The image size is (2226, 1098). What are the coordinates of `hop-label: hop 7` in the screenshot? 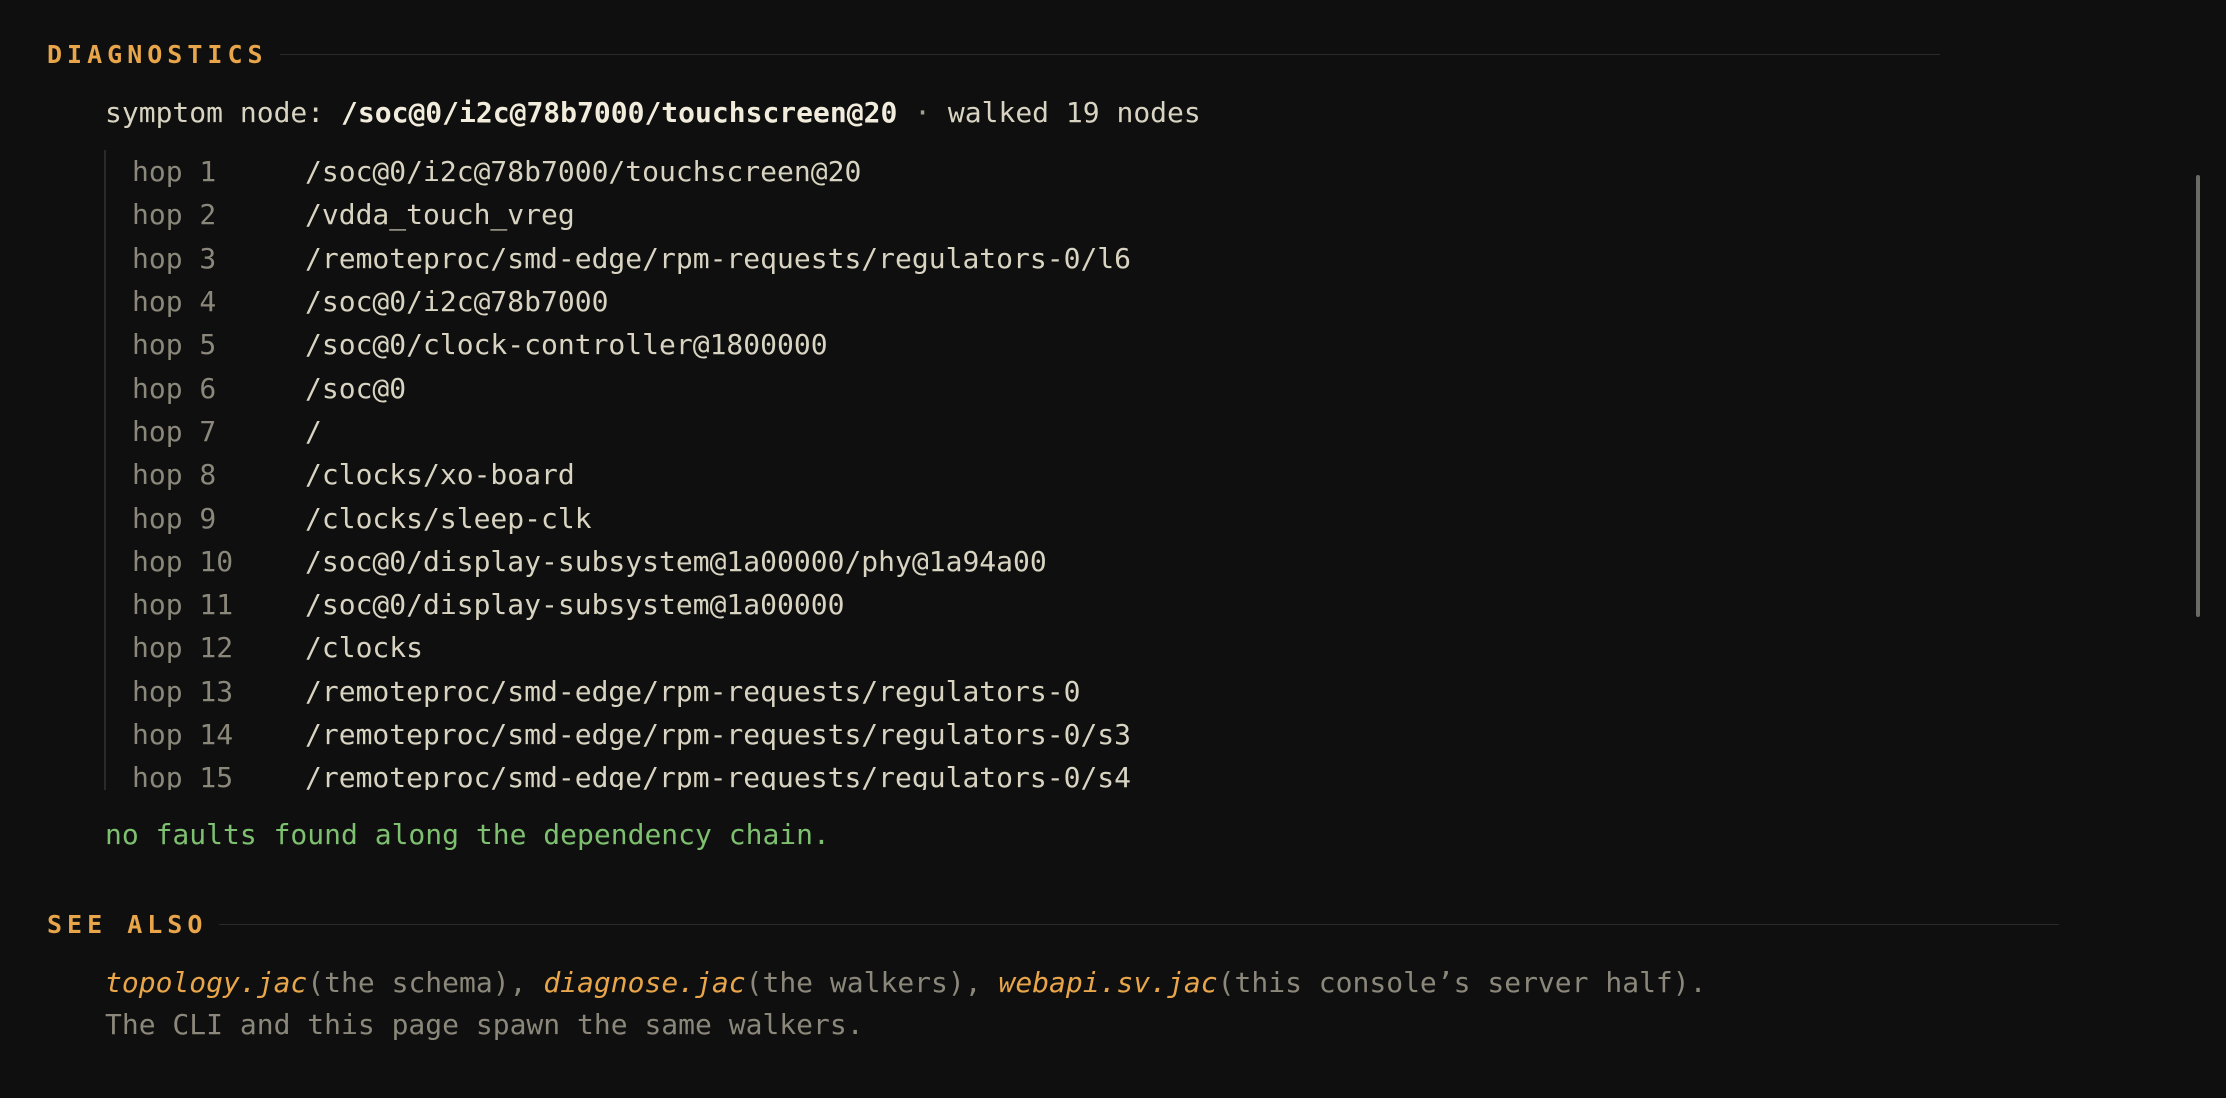 It's located at (174, 431).